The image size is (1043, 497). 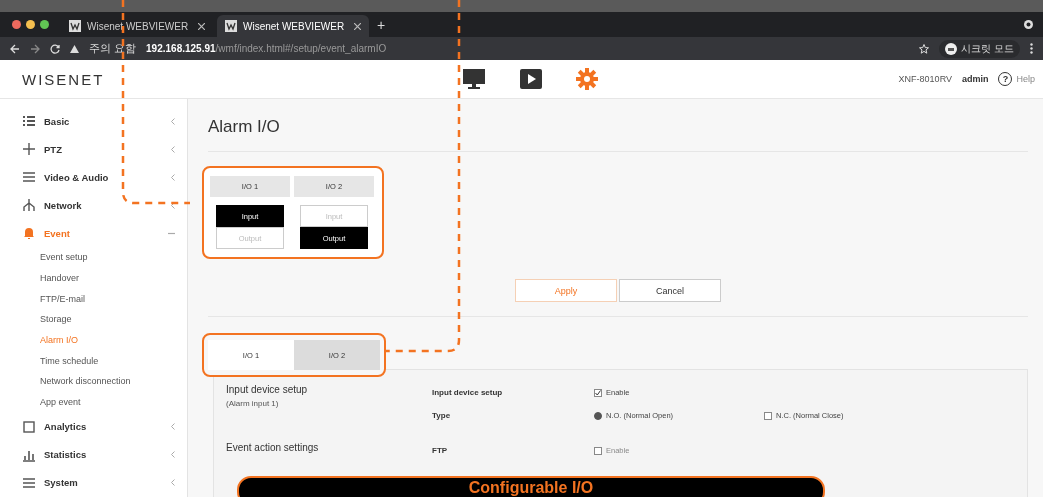 What do you see at coordinates (93, 121) in the screenshot?
I see `sidebar-item: Basic` at bounding box center [93, 121].